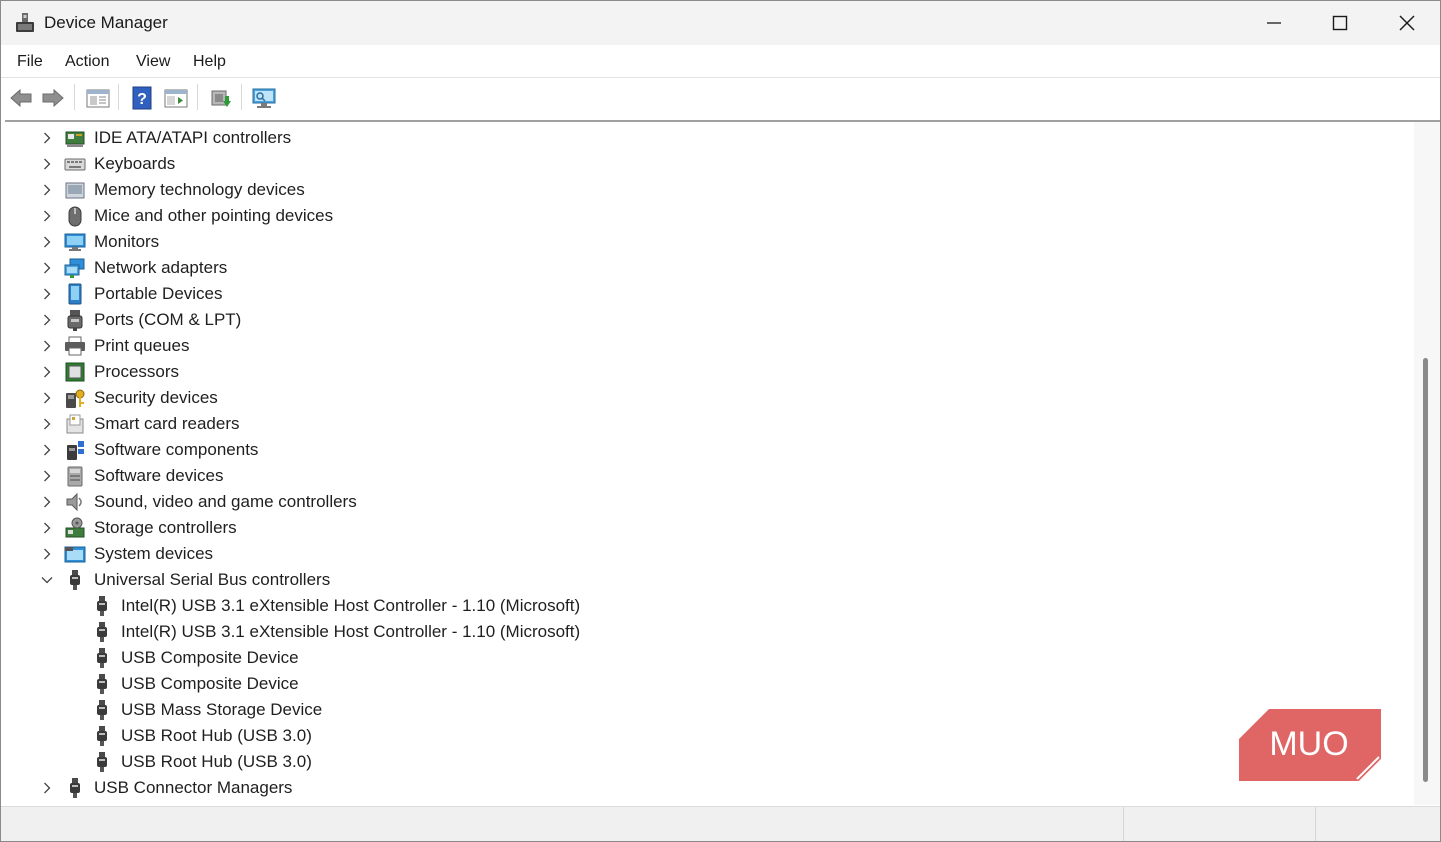 Image resolution: width=1441 pixels, height=842 pixels. What do you see at coordinates (222, 709) in the screenshot?
I see `tree-item-label: USB Mass Storage Device` at bounding box center [222, 709].